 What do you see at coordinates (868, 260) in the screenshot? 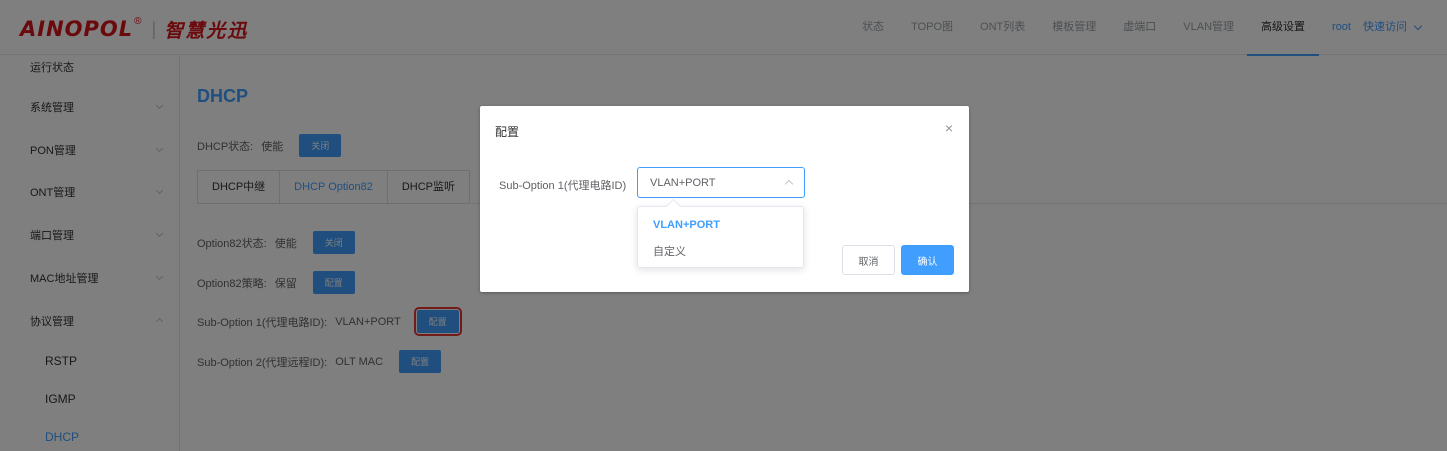
I see `cancel-button: 取消` at bounding box center [868, 260].